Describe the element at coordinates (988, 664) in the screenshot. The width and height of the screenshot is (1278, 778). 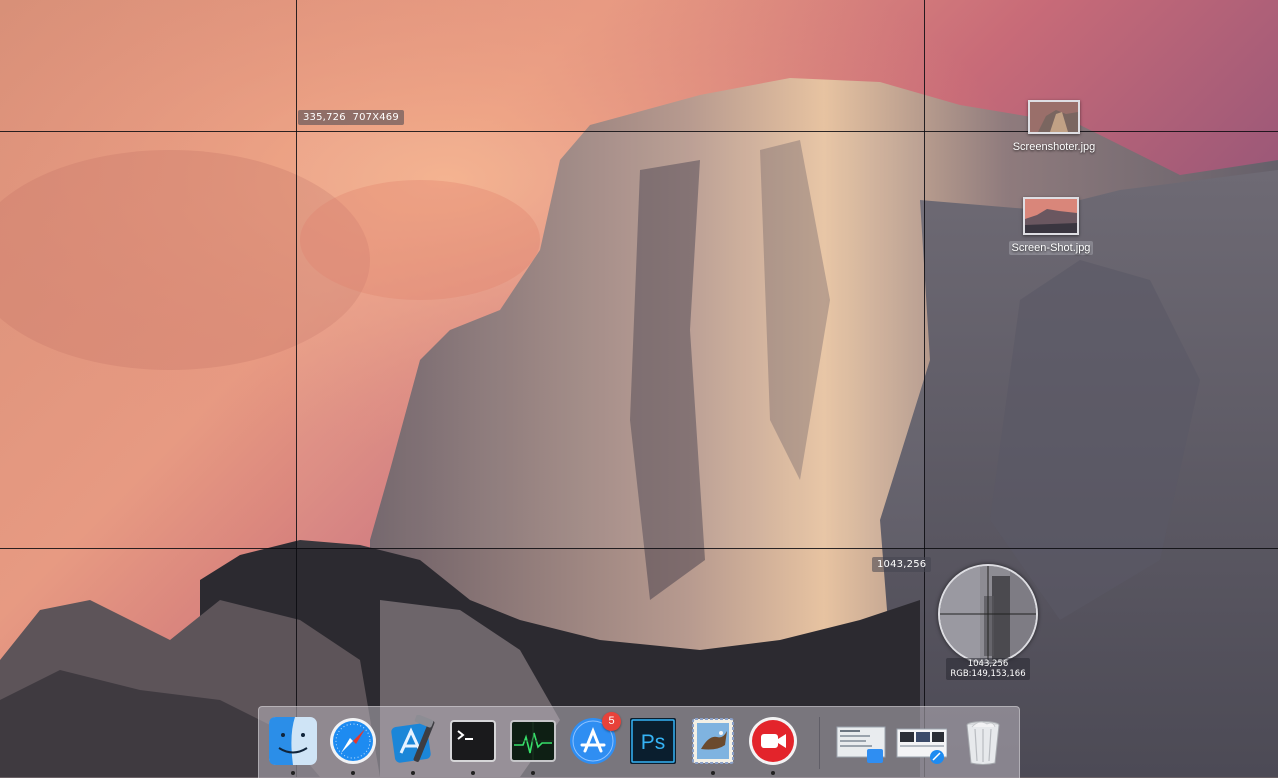
I see `magnifier-position: 1043,256` at that location.